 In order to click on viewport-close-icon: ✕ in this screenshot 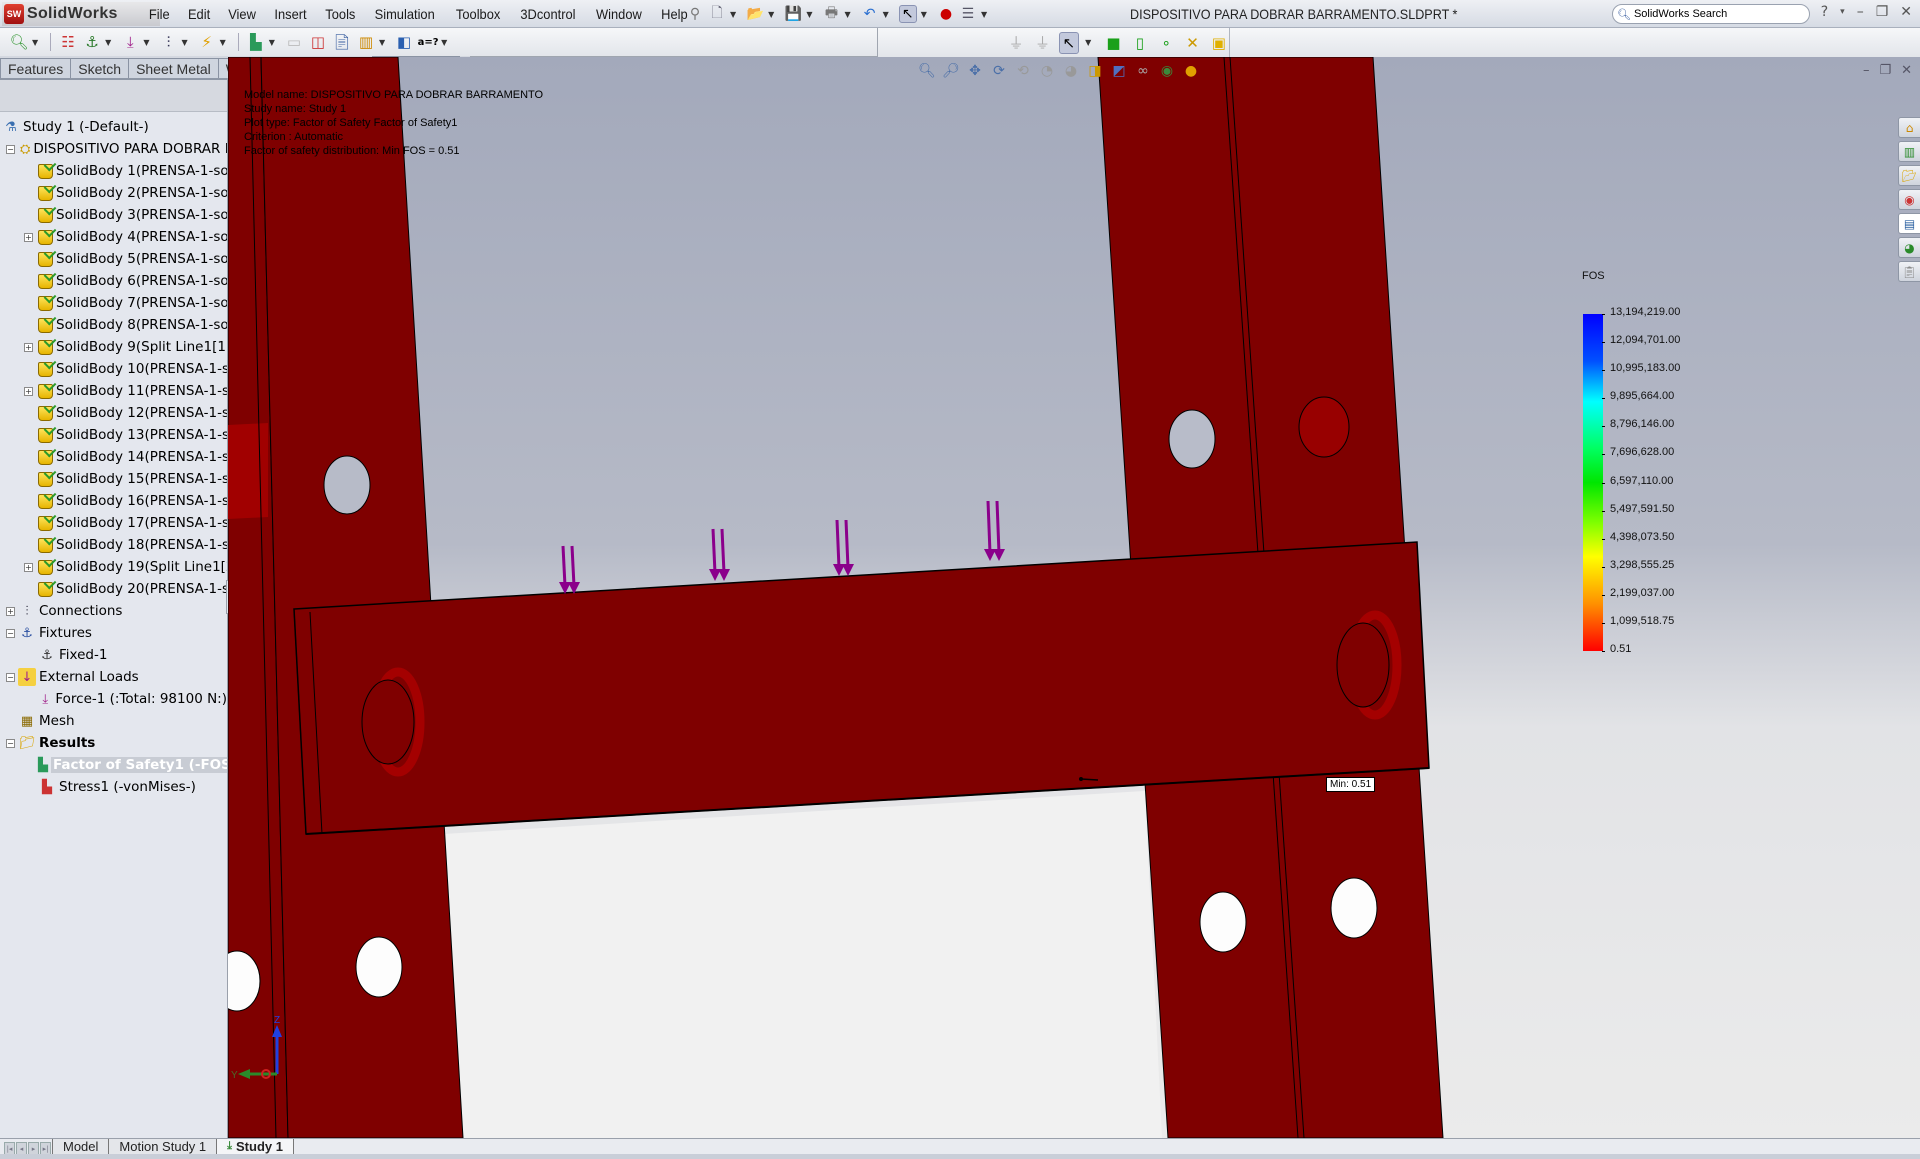, I will do `click(1906, 70)`.